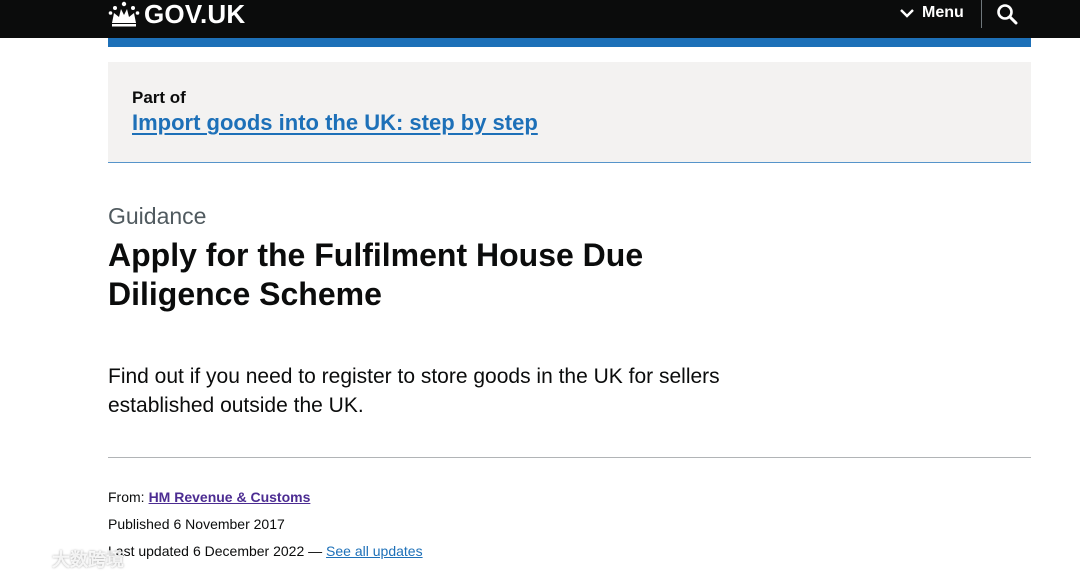  I want to click on govuk-logo-link: GOV.UK, so click(176, 14).